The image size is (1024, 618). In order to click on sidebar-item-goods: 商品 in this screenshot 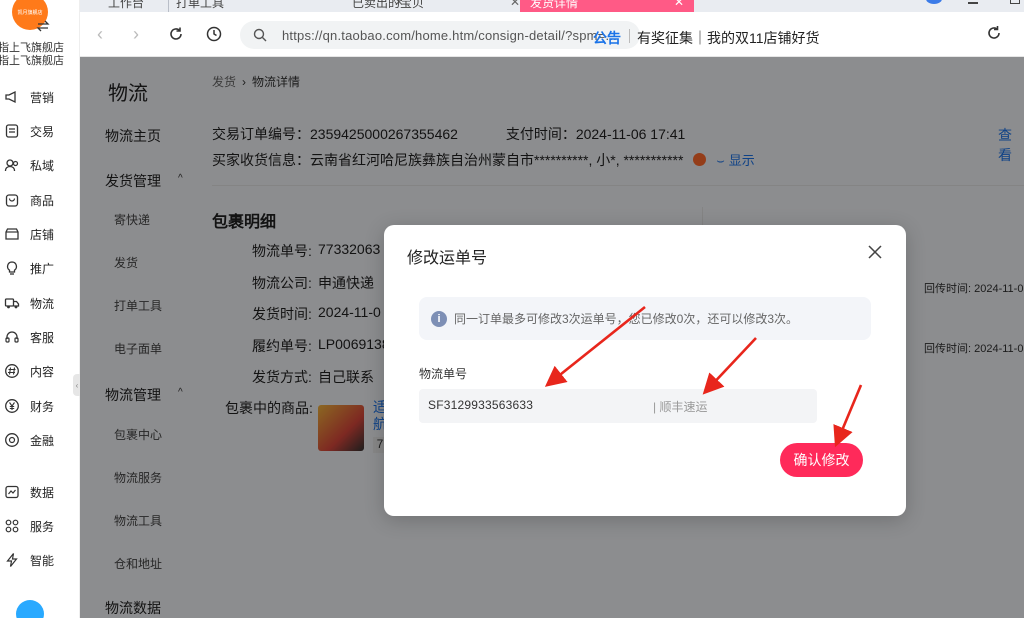, I will do `click(29, 200)`.